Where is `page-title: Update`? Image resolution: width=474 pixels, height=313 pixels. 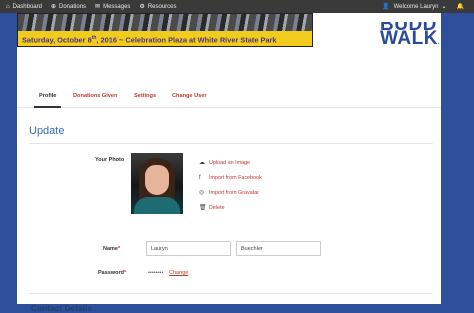
page-title: Update is located at coordinates (47, 131).